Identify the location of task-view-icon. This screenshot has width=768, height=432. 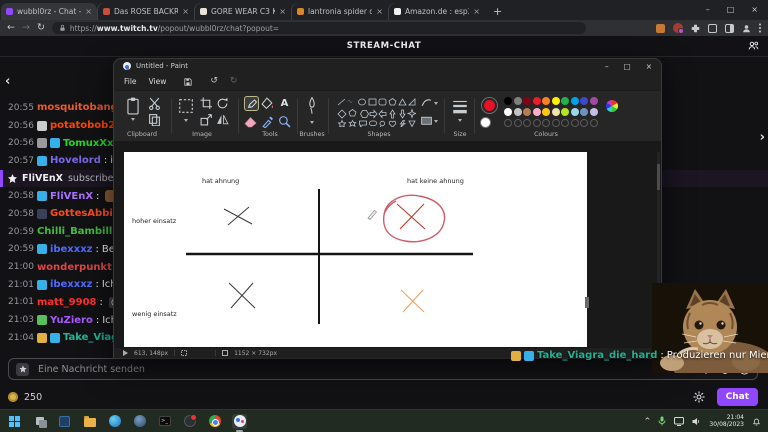
(39, 421).